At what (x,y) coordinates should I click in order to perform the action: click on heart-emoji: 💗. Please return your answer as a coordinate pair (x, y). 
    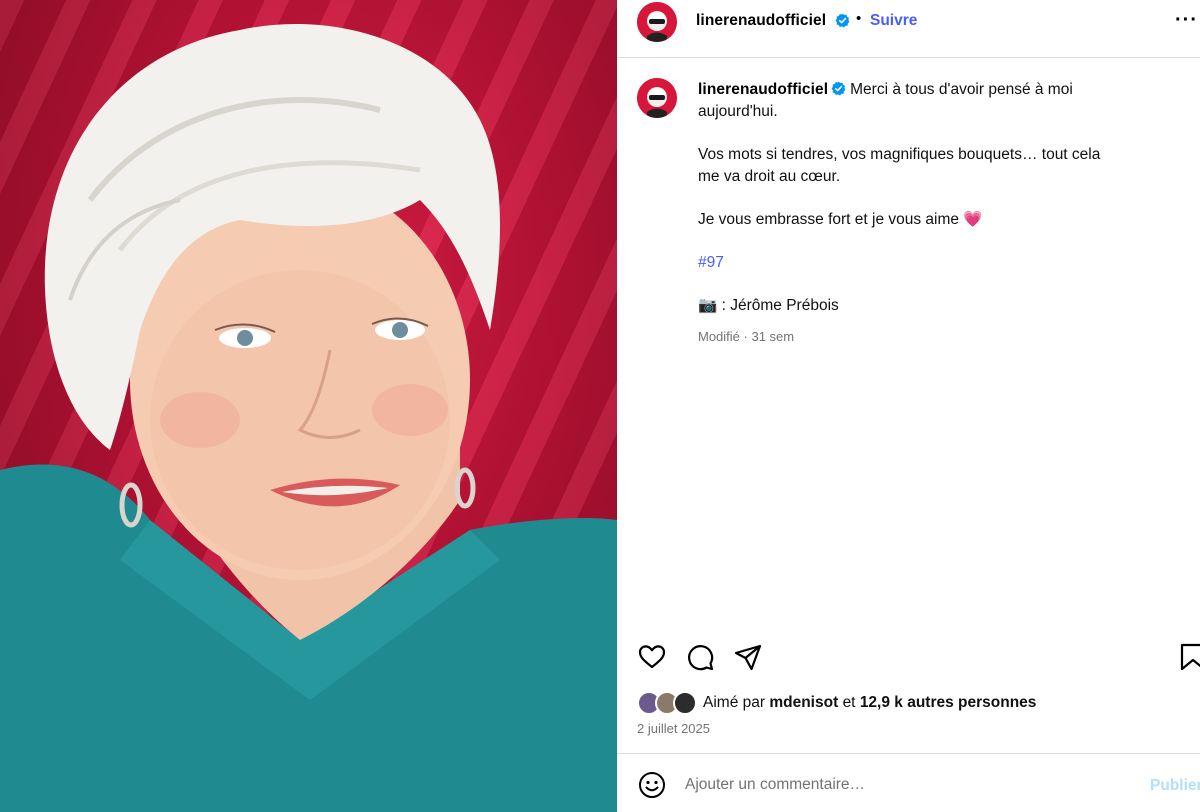
    Looking at the image, I should click on (973, 219).